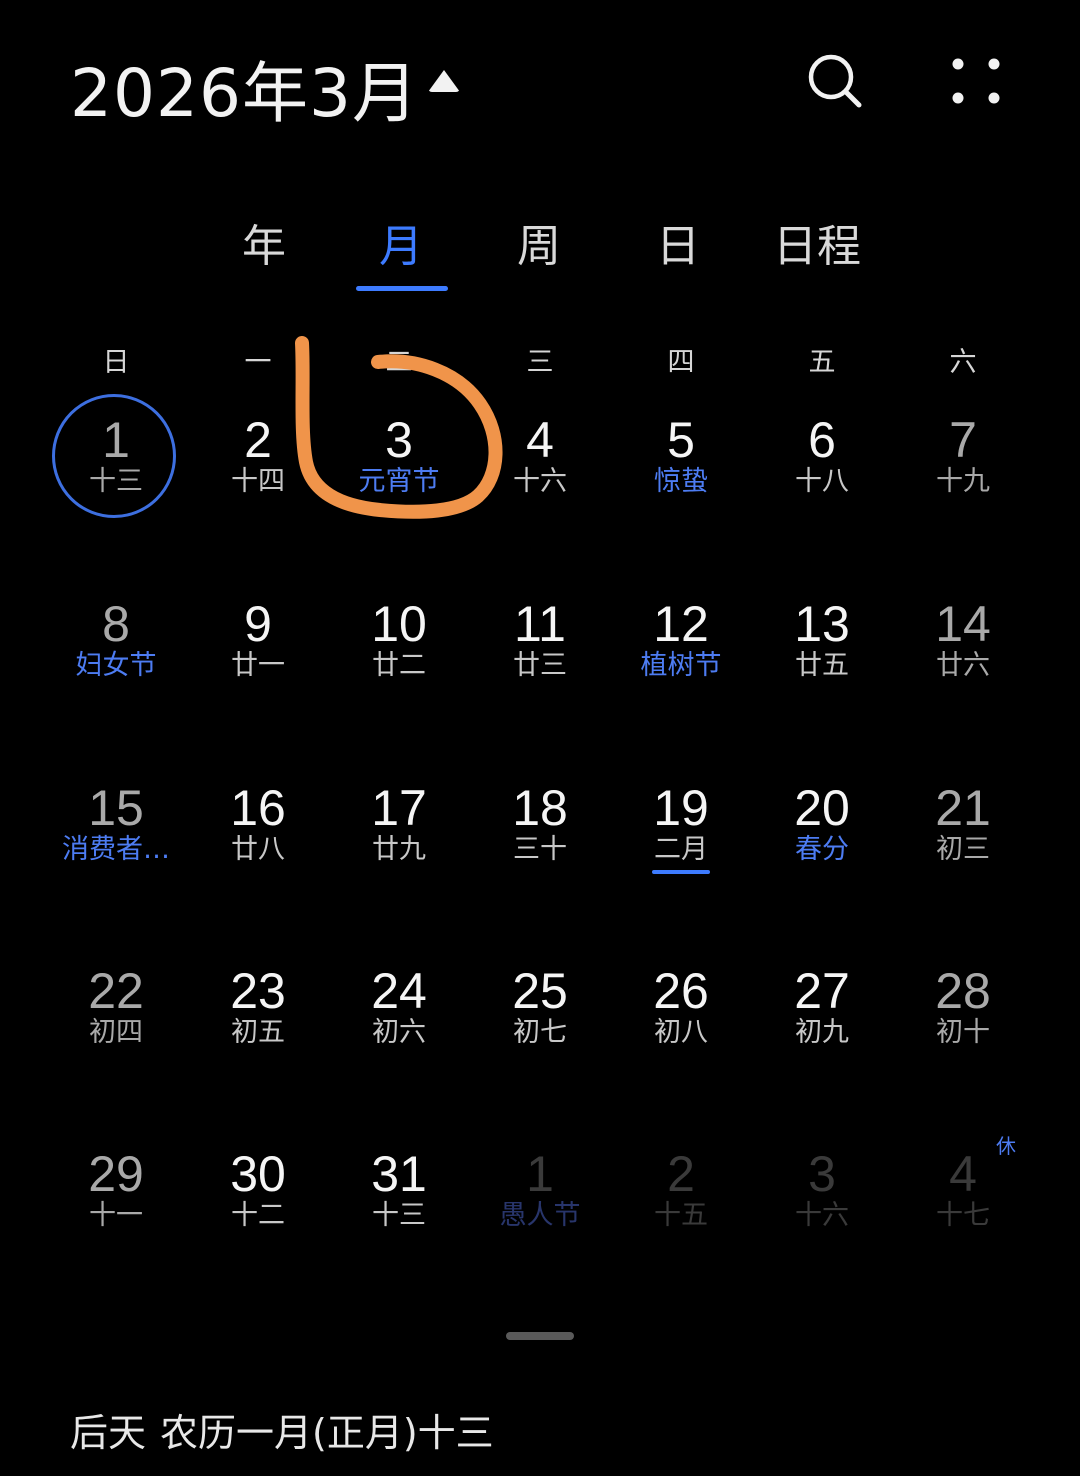 Image resolution: width=1080 pixels, height=1476 pixels. Describe the element at coordinates (258, 991) in the screenshot. I see `day-number: 23` at that location.